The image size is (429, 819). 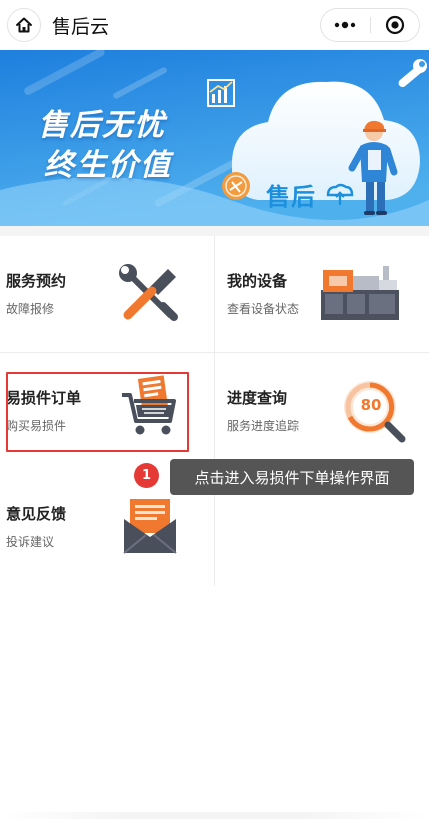 What do you see at coordinates (150, 526) in the screenshot?
I see `envelope-letter-icon` at bounding box center [150, 526].